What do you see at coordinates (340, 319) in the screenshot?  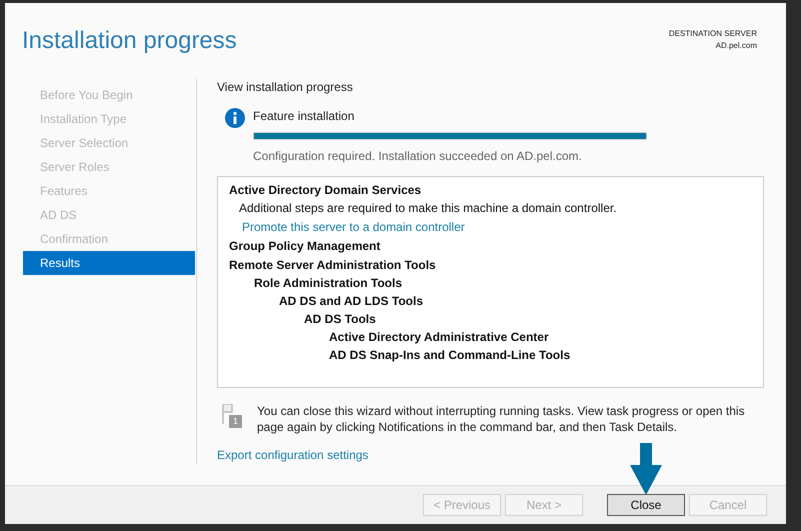 I see `result-heading: AD DS Tools` at bounding box center [340, 319].